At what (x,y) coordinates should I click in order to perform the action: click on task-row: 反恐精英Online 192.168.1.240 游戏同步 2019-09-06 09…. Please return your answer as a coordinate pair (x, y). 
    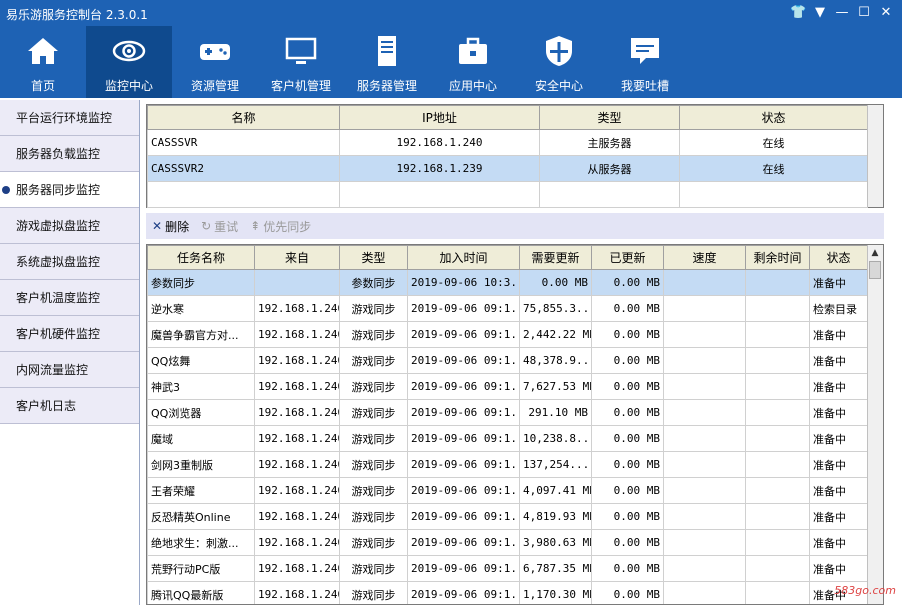
    Looking at the image, I should click on (507, 516).